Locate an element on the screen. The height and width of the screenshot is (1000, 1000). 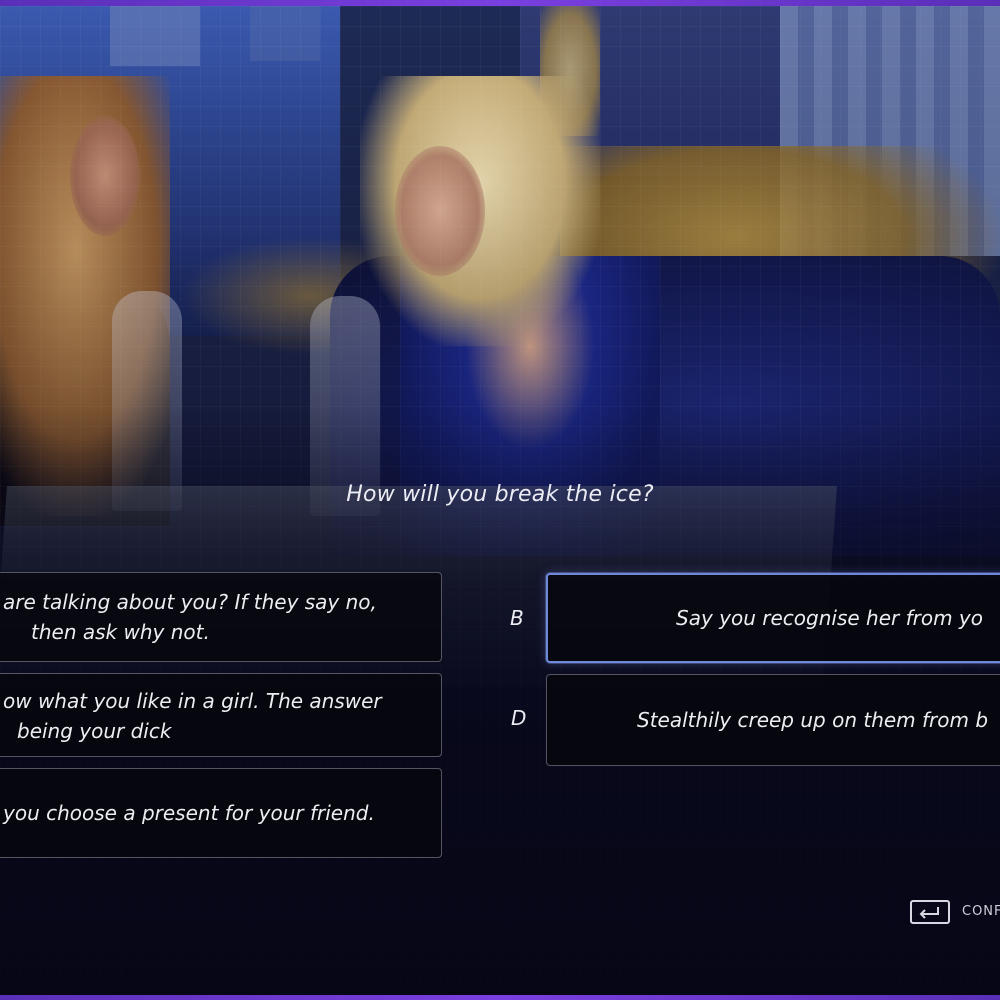
bottom-frame-bar is located at coordinates (500, 997).